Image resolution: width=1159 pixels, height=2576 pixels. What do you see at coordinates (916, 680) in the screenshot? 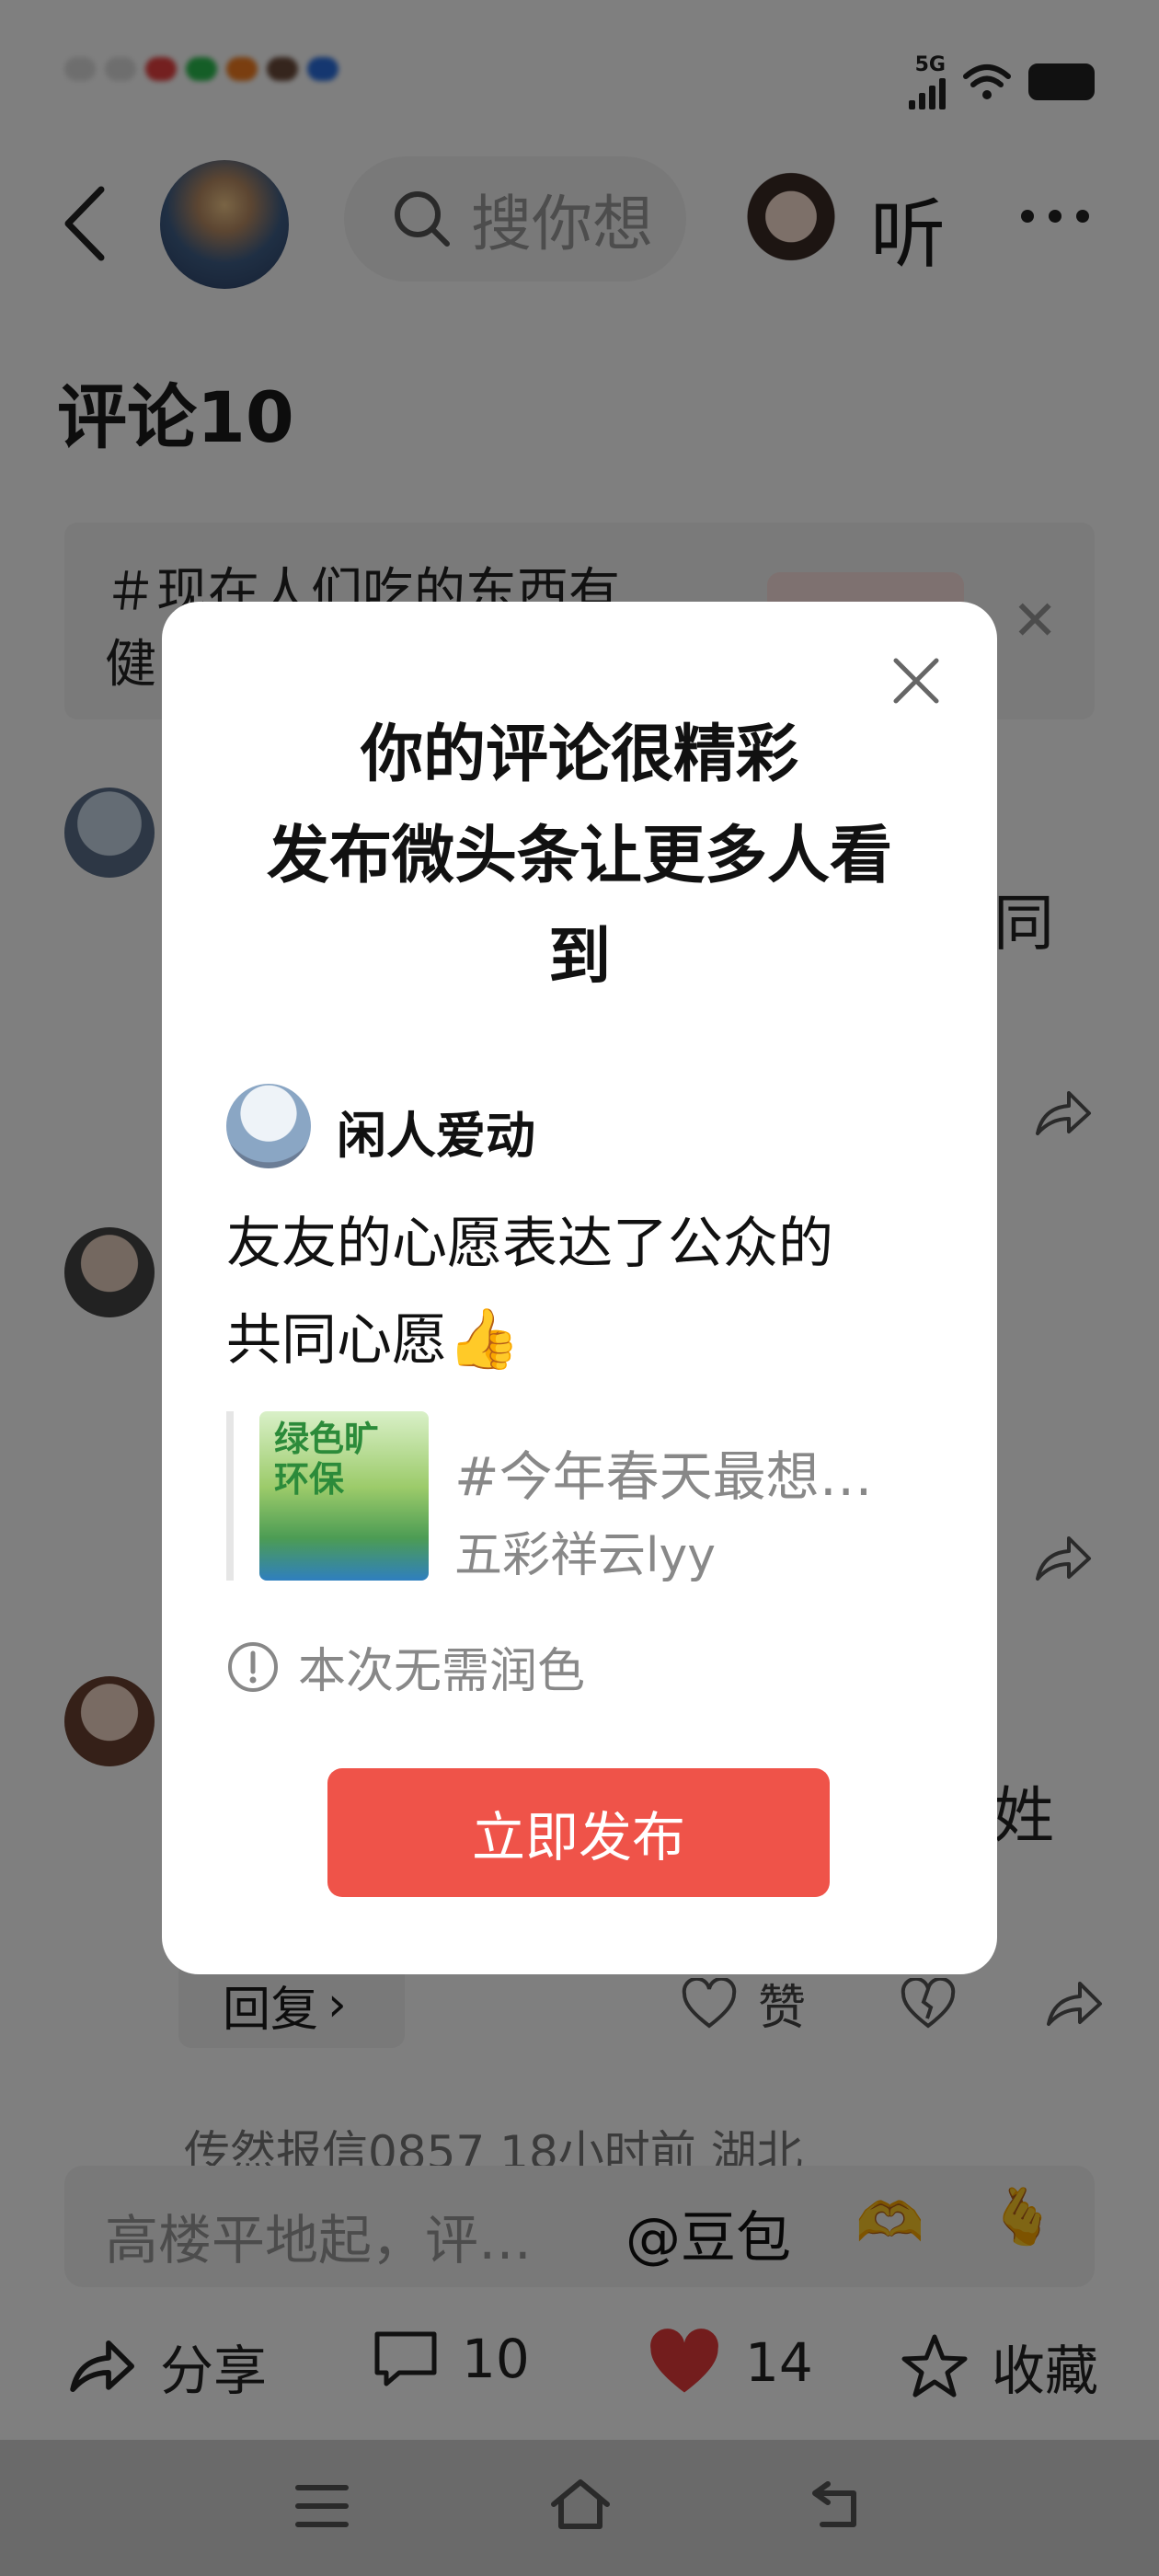
I see `close-icon` at bounding box center [916, 680].